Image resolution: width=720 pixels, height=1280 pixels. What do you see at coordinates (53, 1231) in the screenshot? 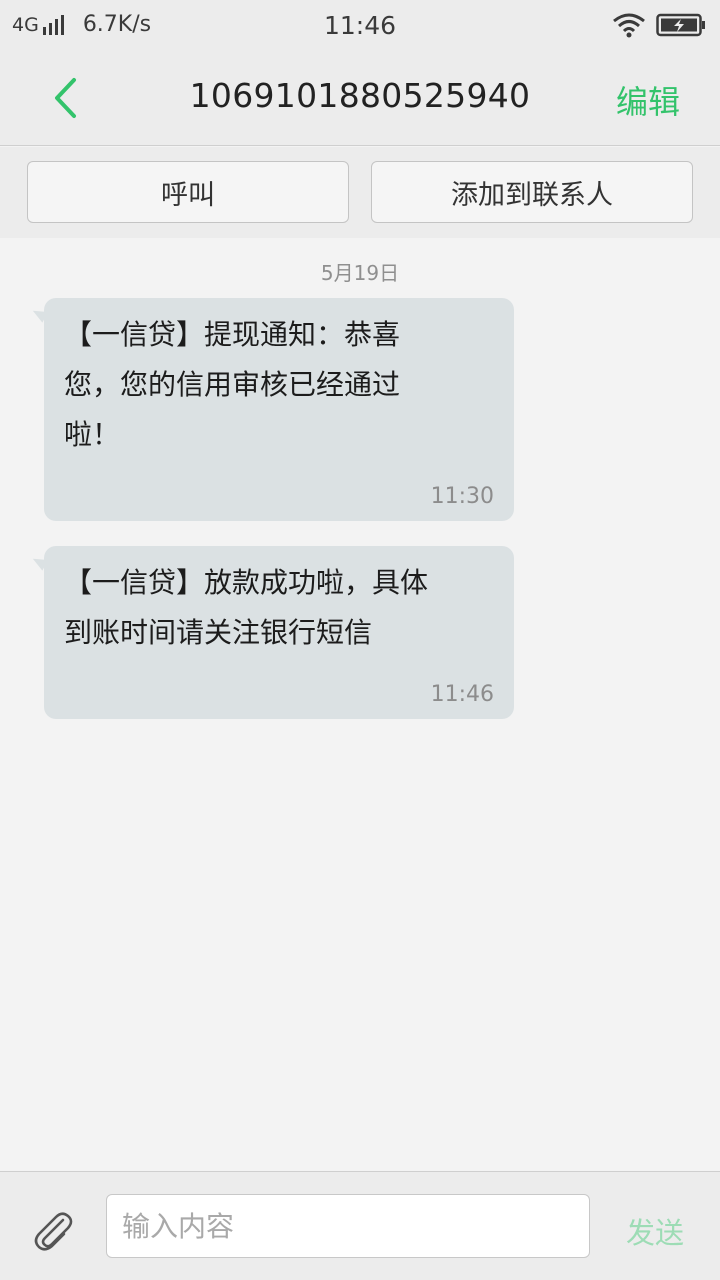
I see `paperclip-icon` at bounding box center [53, 1231].